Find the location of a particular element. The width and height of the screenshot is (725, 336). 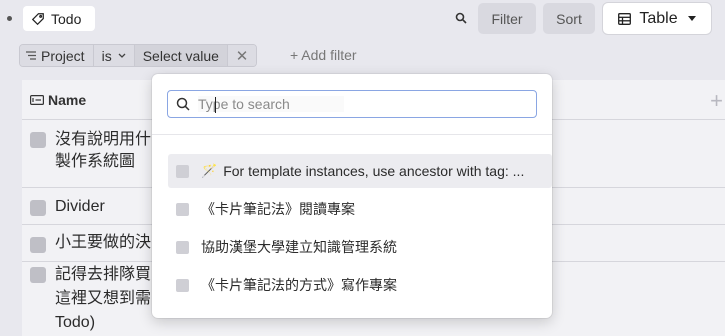

dropdown-option: 協助漢堡大學建立知識管理系統 is located at coordinates (360, 247).